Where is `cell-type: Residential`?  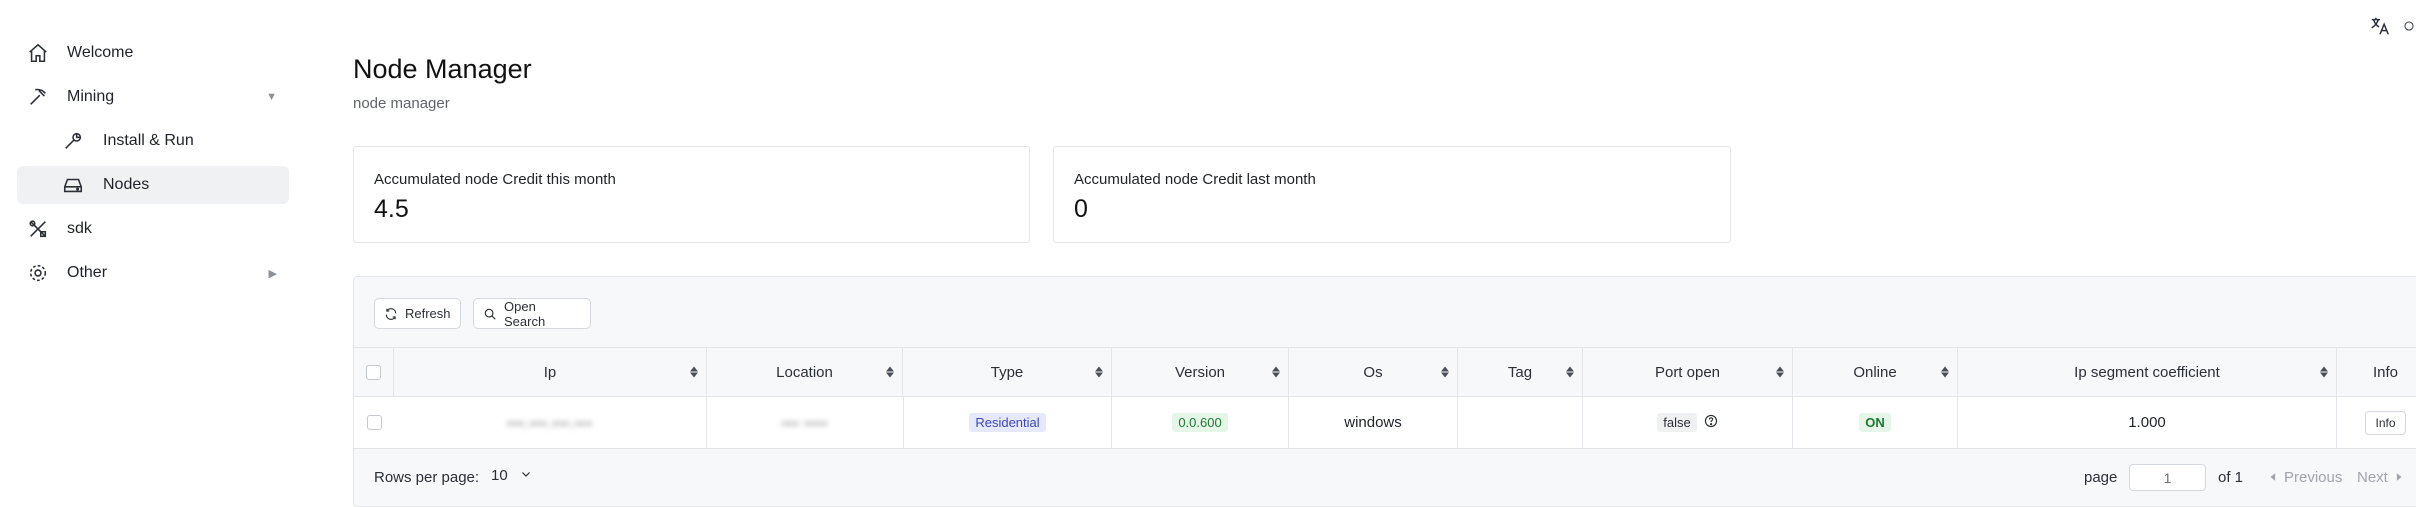 cell-type: Residential is located at coordinates (1007, 422).